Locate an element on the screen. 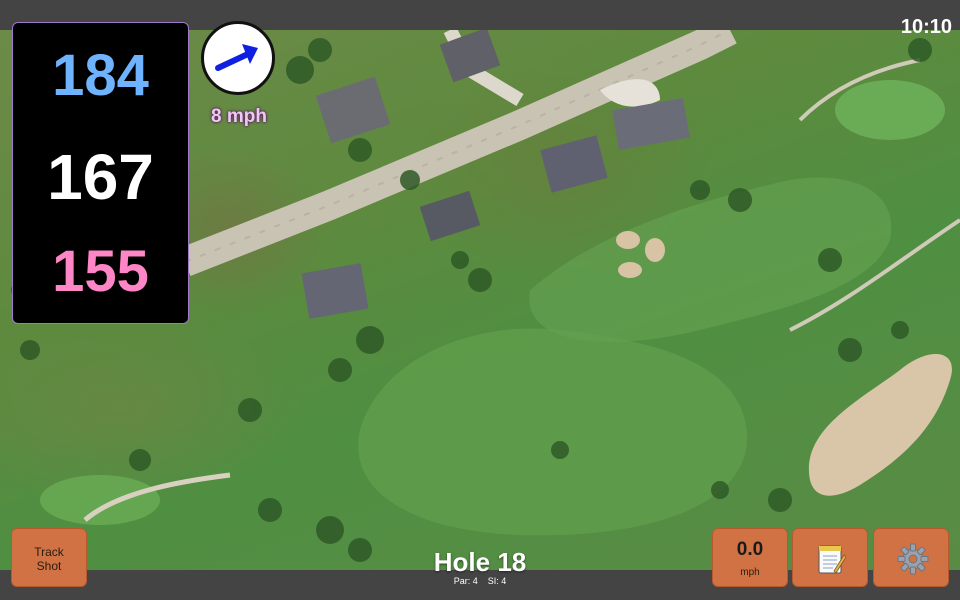  settings-button is located at coordinates (911, 557).